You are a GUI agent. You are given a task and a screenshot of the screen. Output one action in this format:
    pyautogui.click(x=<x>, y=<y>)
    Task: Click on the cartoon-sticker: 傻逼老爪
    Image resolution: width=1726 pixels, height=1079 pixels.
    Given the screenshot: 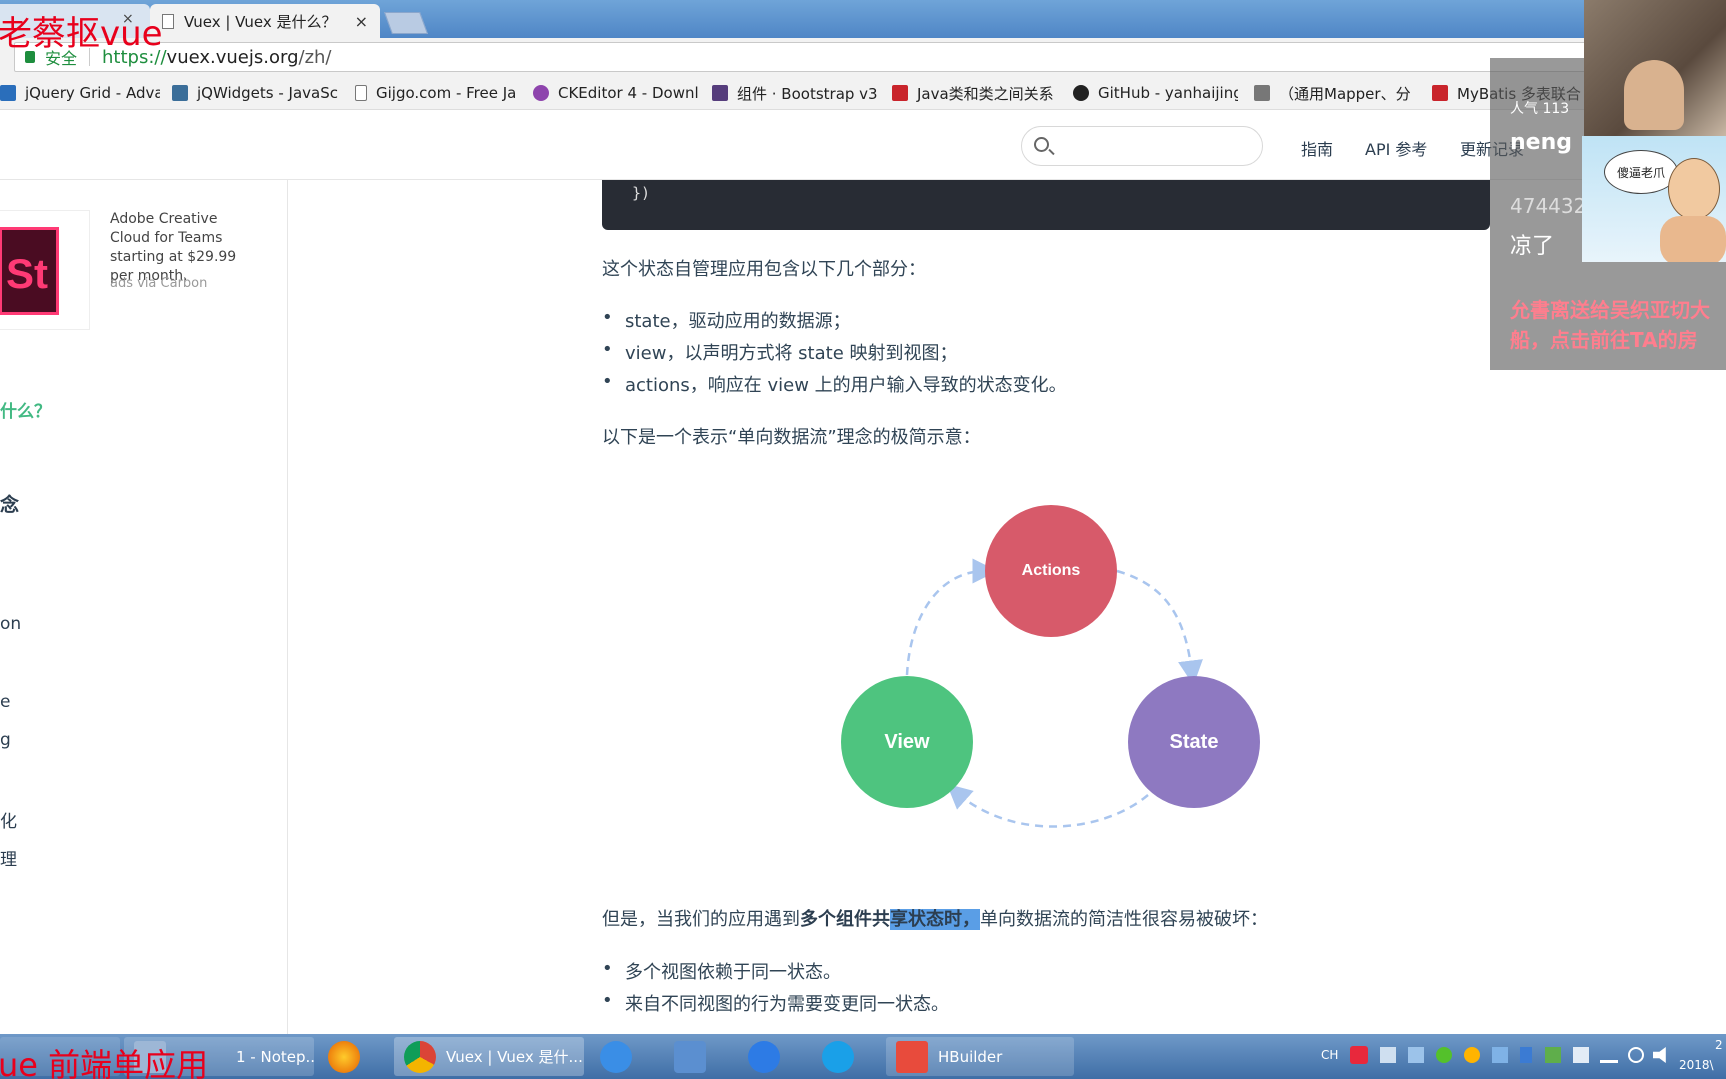 What is the action you would take?
    pyautogui.click(x=1654, y=199)
    